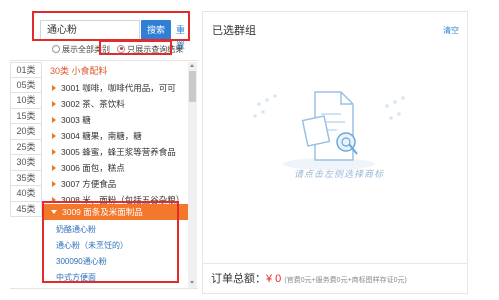 This screenshot has height=300, width=499. I want to click on tree-item: 3006 面包，糕点, so click(116, 168).